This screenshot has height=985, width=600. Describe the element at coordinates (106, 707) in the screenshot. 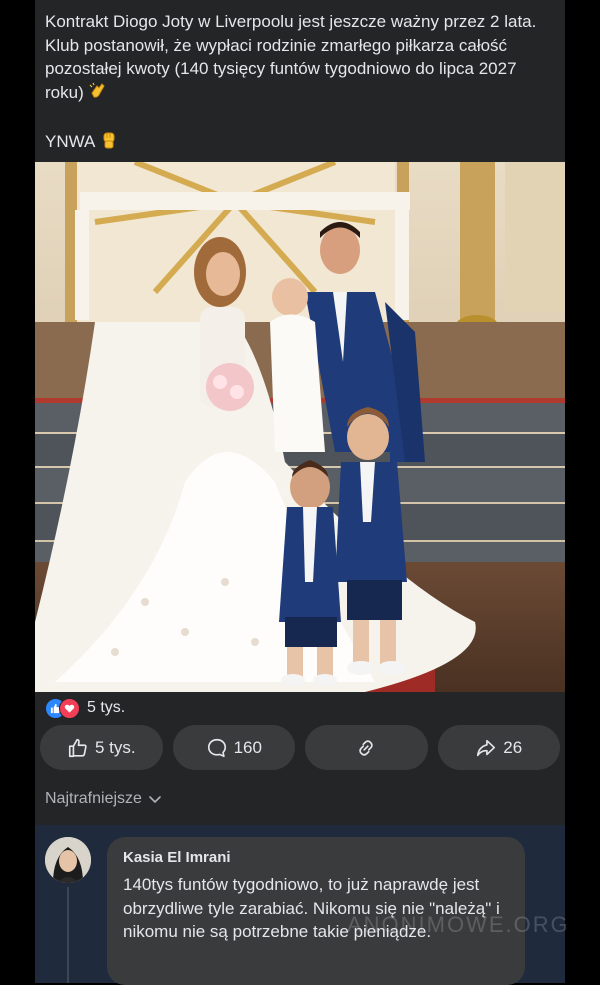

I see `reaction-count: 5 tys.` at that location.